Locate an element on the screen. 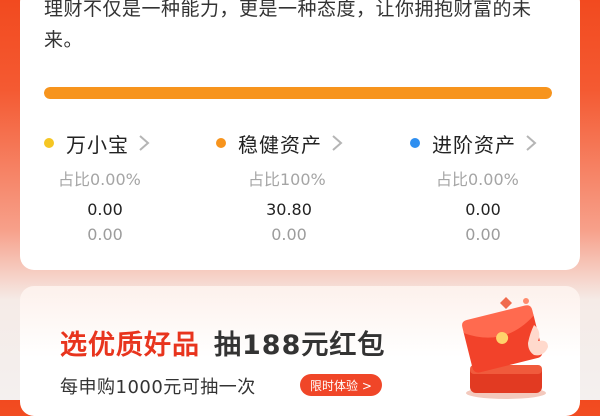  intro-text: 理财不仅是一种能力，更是一种态度，让你拥抱财富的未来。 is located at coordinates (288, 25).